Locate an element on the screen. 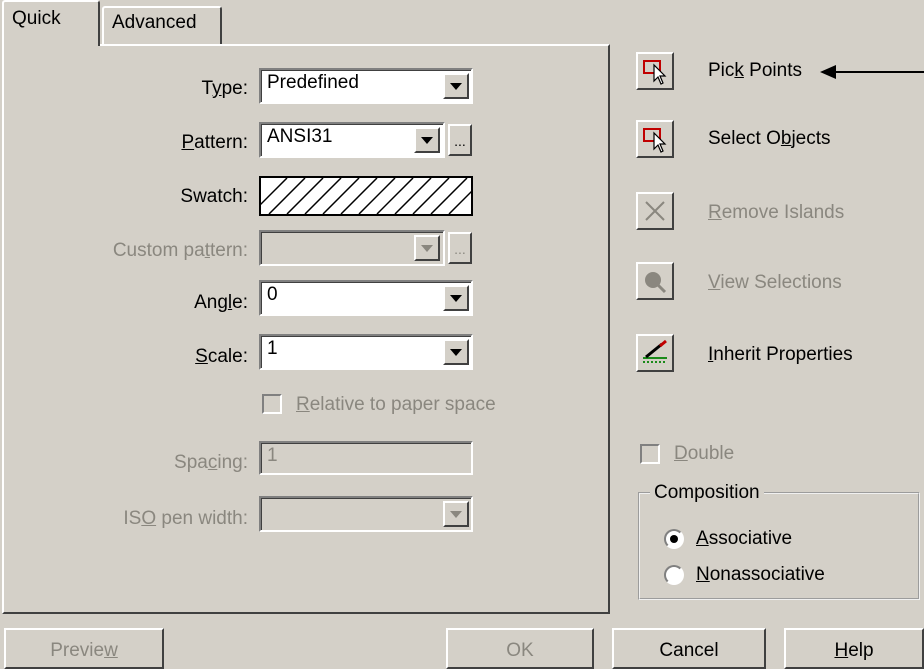  select-objects-button is located at coordinates (655, 139).